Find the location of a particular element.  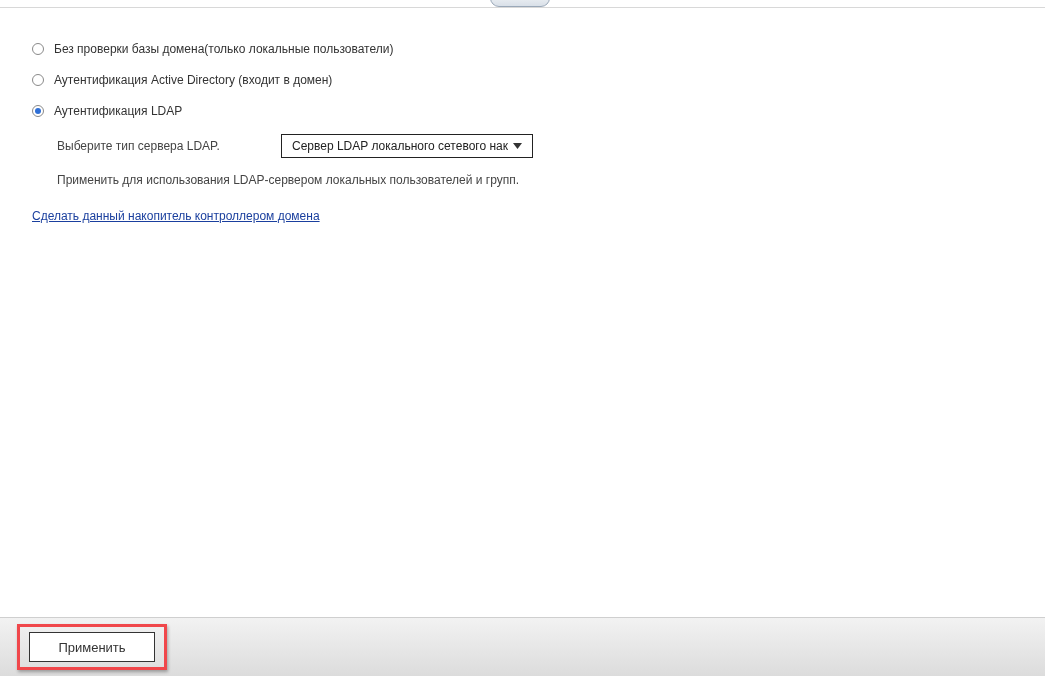

server-type-dropdown: Сервер LDAP локального сетевого нак is located at coordinates (407, 145).